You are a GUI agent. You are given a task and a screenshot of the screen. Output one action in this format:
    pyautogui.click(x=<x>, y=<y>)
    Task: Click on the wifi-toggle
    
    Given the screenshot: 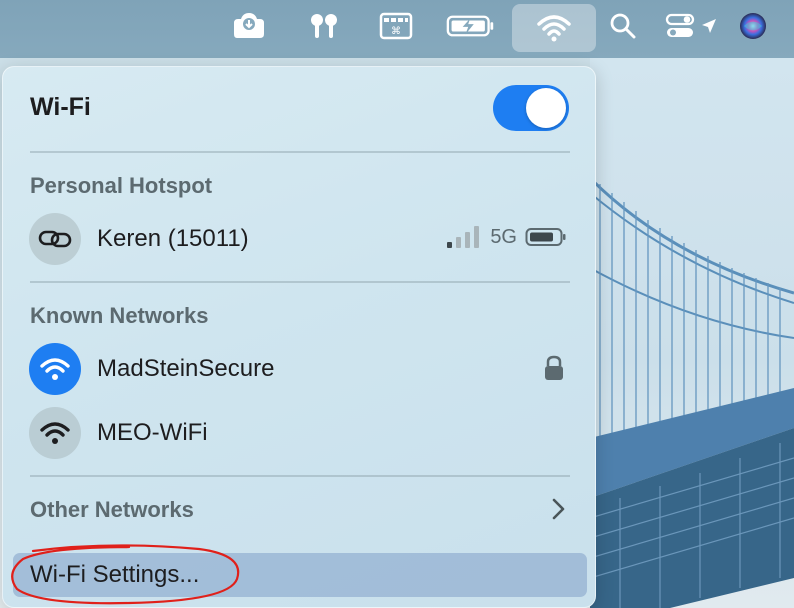 What is the action you would take?
    pyautogui.click(x=531, y=108)
    